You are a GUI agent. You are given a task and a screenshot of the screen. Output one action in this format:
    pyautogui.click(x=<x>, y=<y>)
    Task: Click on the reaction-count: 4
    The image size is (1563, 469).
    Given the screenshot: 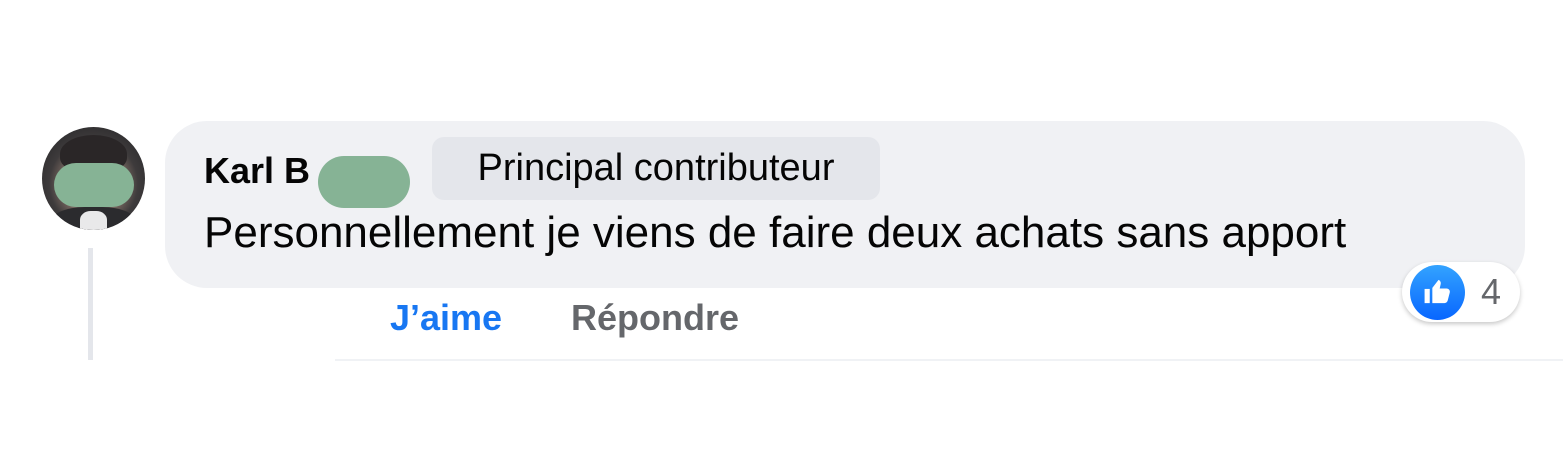 What is the action you would take?
    pyautogui.click(x=1491, y=291)
    